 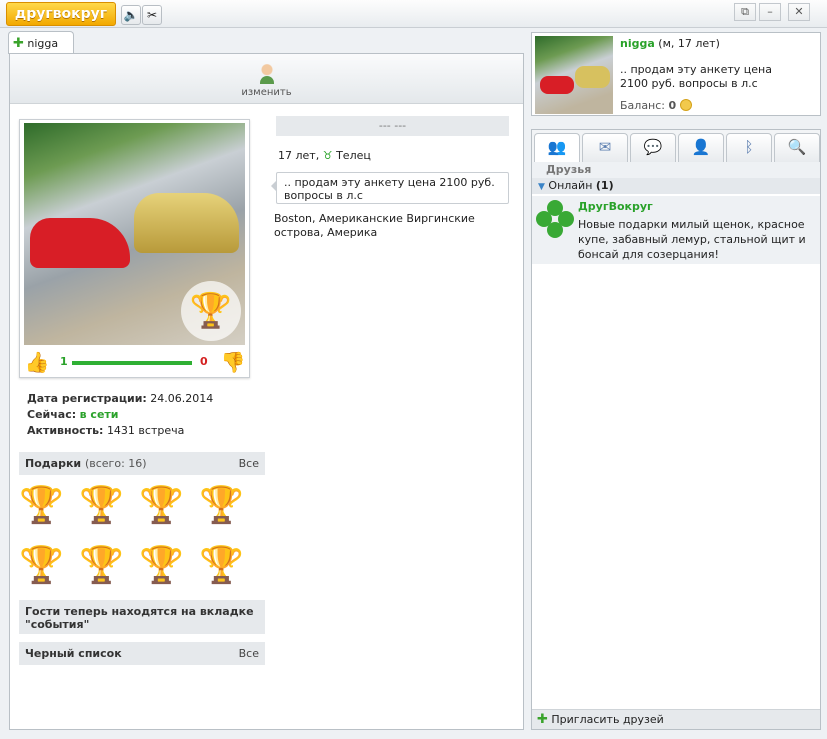 What do you see at coordinates (555, 219) in the screenshot?
I see `clover-logo-icon` at bounding box center [555, 219].